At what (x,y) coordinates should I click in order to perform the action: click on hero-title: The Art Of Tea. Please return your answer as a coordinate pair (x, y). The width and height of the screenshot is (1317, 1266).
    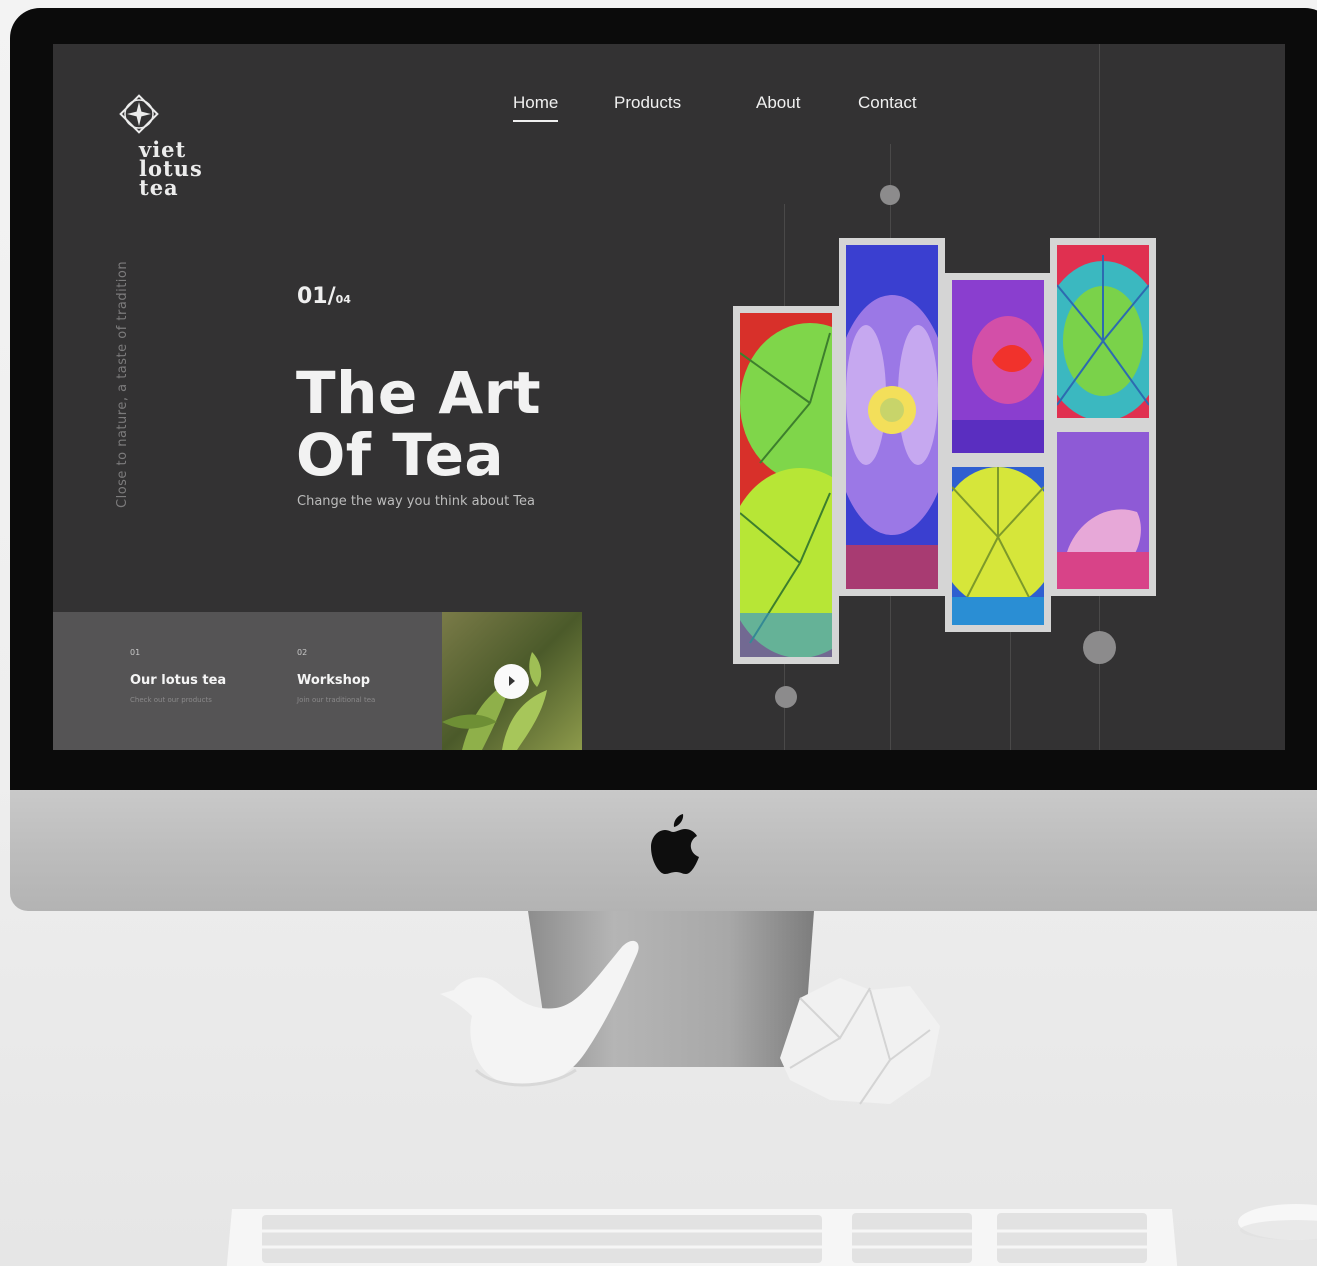
    Looking at the image, I should click on (418, 424).